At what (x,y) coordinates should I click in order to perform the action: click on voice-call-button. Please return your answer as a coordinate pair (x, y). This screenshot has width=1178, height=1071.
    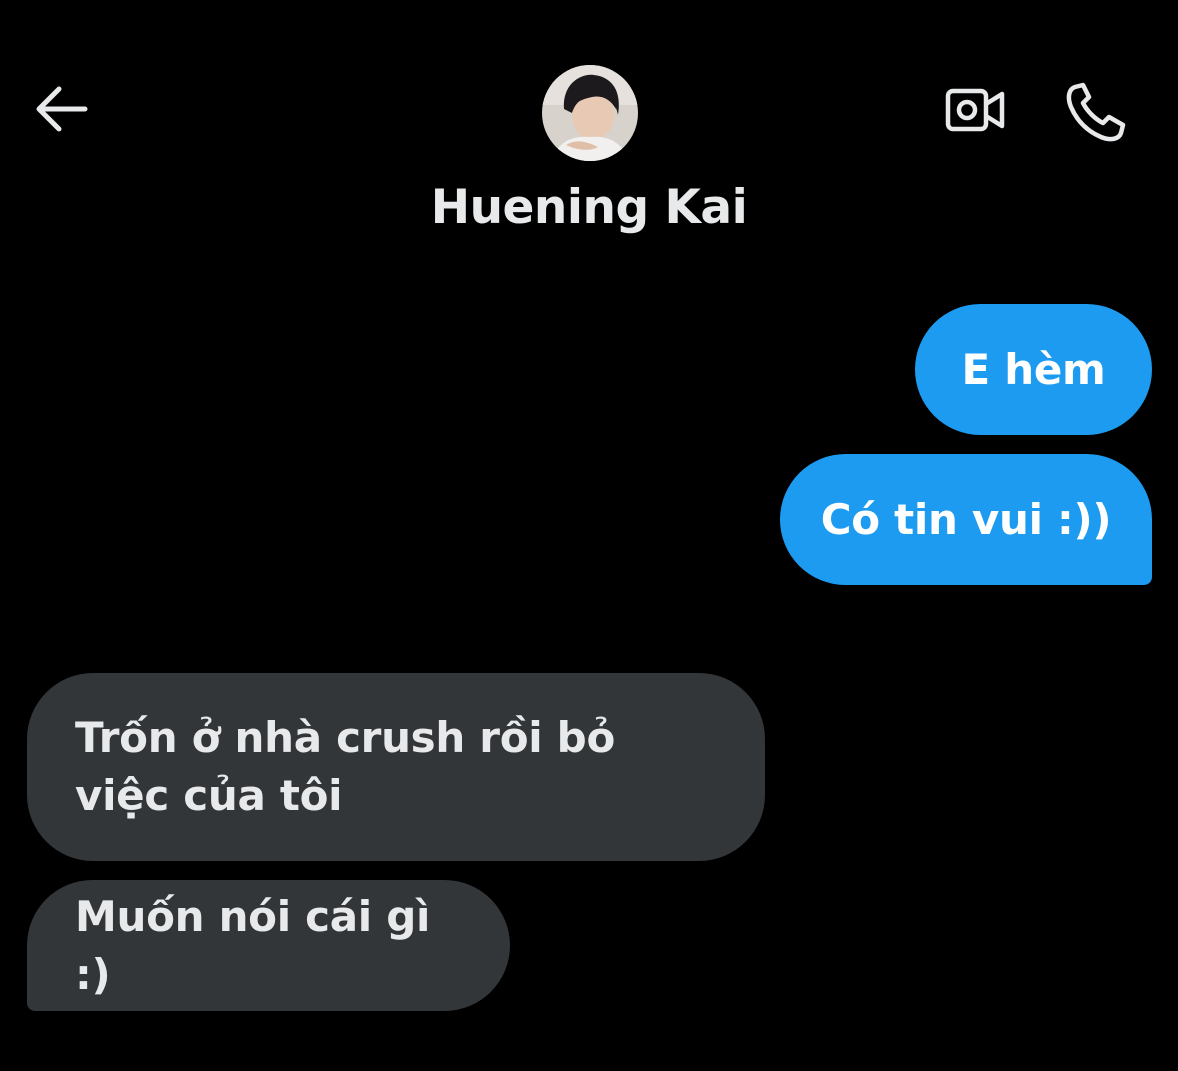
    Looking at the image, I should click on (1095, 113).